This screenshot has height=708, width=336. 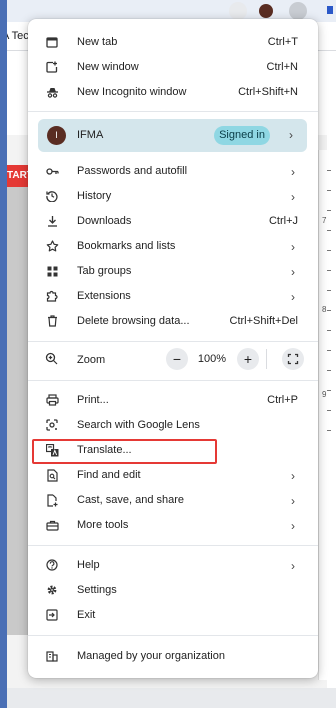 I want to click on menu-label: New tab, so click(x=97, y=42).